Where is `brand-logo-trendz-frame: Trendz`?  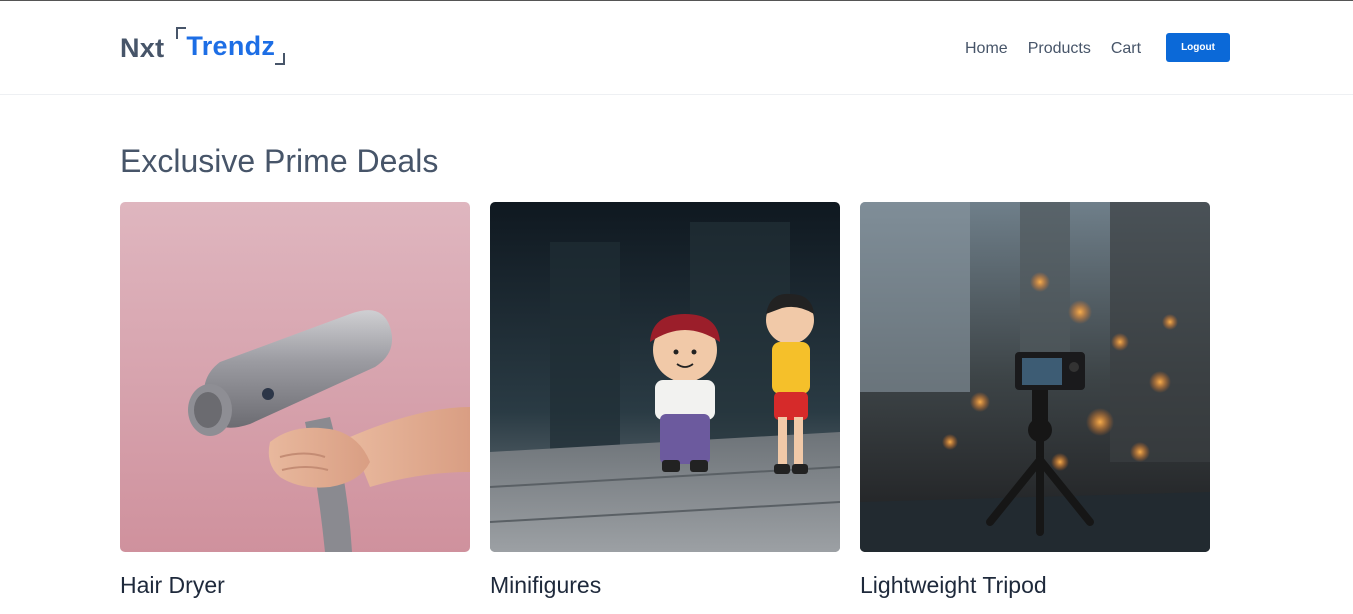 brand-logo-trendz-frame: Trendz is located at coordinates (231, 46).